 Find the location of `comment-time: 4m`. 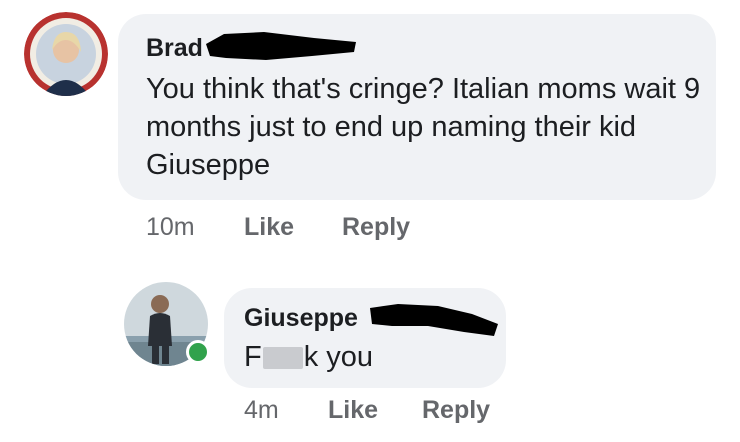

comment-time: 4m is located at coordinates (261, 410).